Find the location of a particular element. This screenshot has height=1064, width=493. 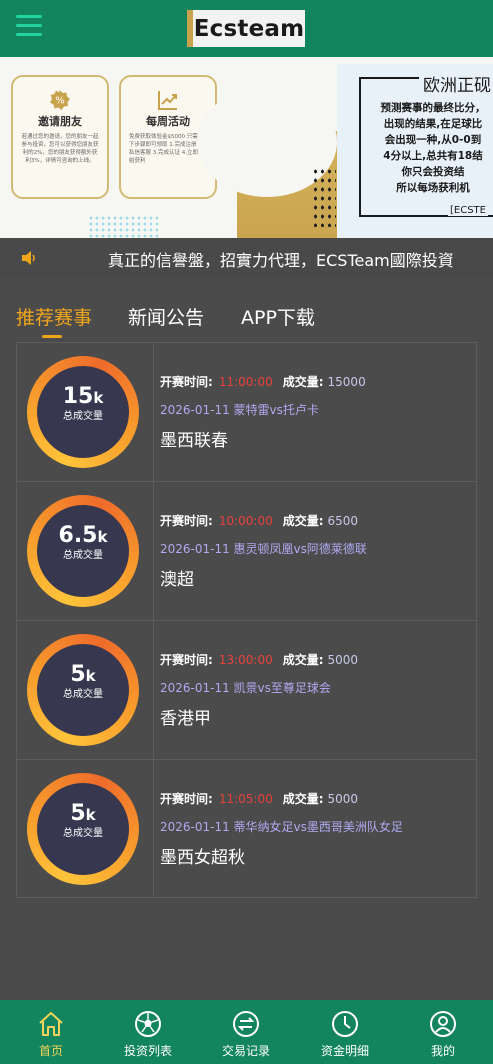

volume-value: 6.5 is located at coordinates (78, 535).